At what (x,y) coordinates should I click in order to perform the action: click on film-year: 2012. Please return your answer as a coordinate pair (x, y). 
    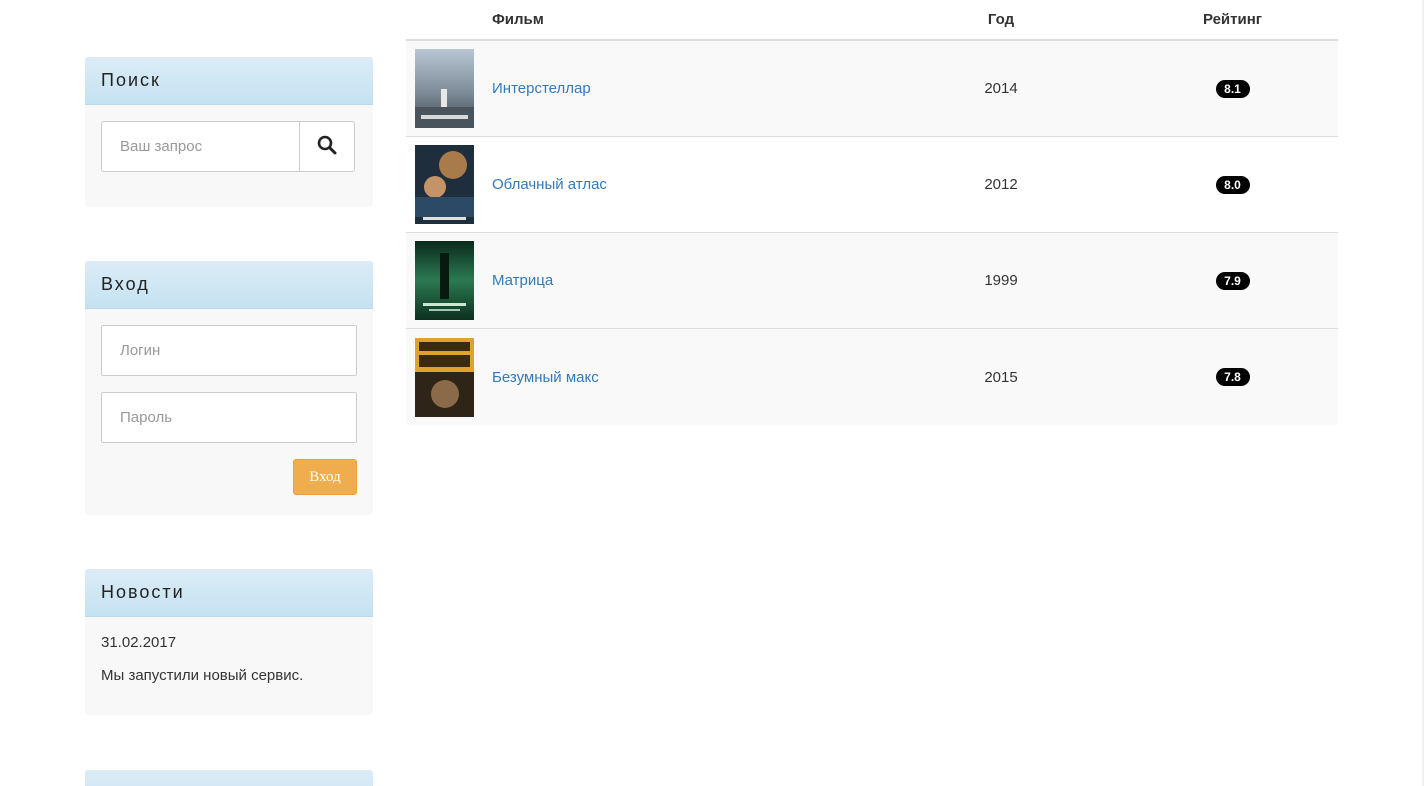
    Looking at the image, I should click on (1001, 184).